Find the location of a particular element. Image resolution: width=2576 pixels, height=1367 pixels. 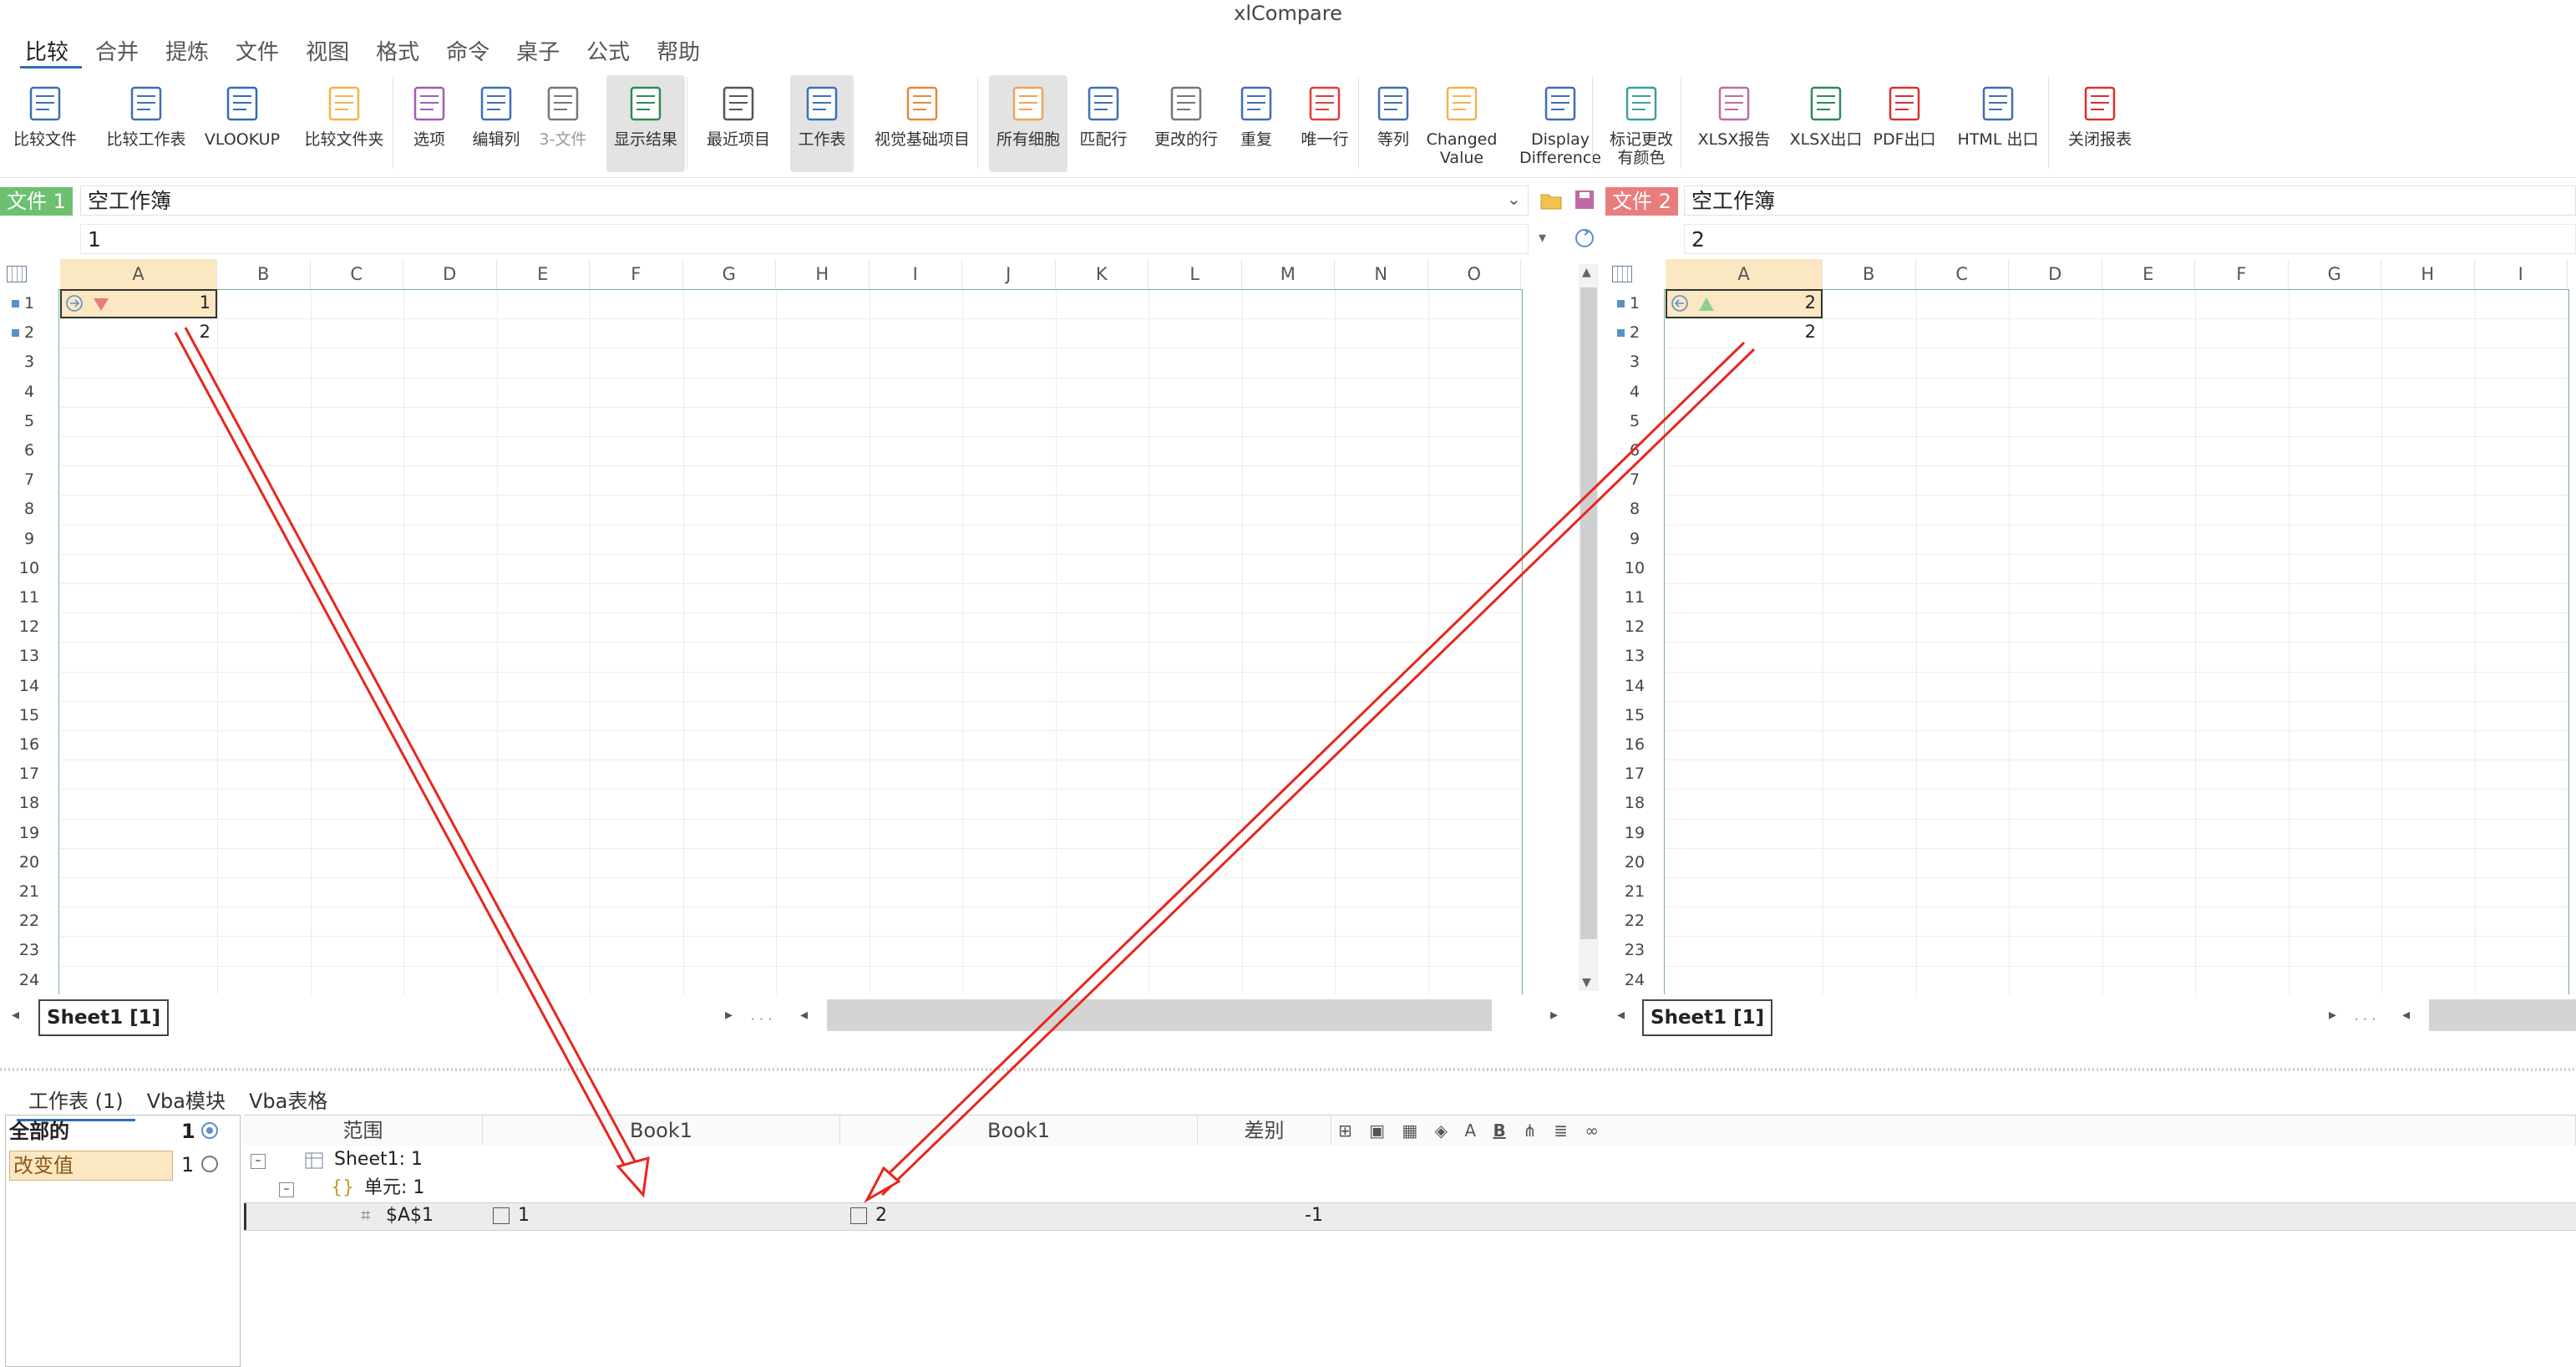

wrap-icon: ≣ is located at coordinates (1561, 1131).